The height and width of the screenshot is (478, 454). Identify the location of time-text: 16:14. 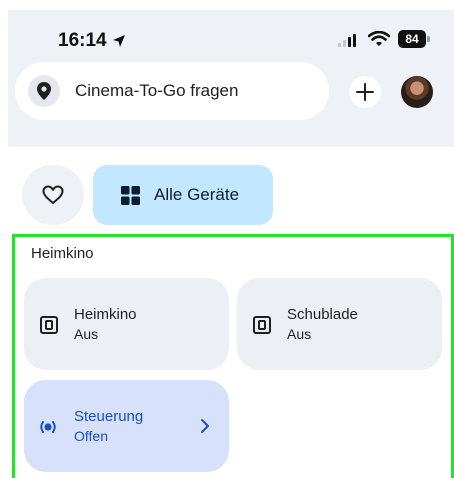
(82, 40).